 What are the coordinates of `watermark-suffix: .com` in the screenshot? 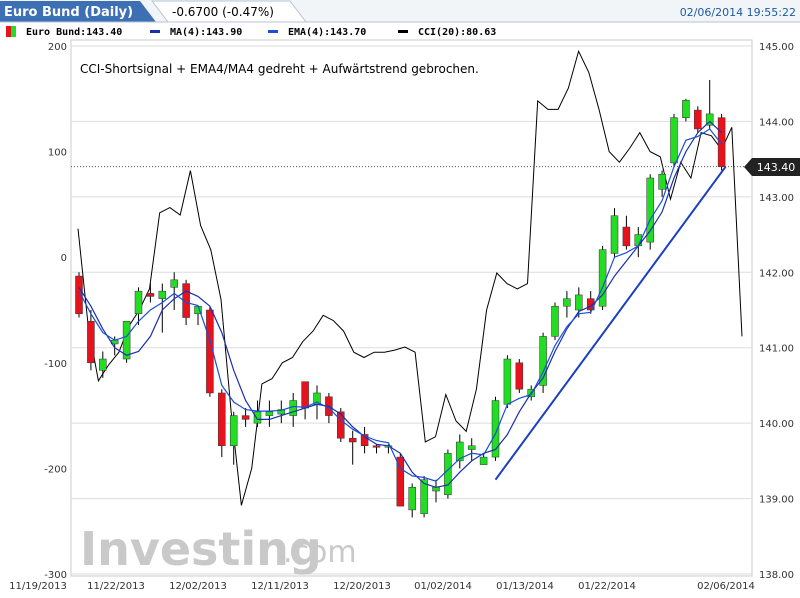 It's located at (320, 552).